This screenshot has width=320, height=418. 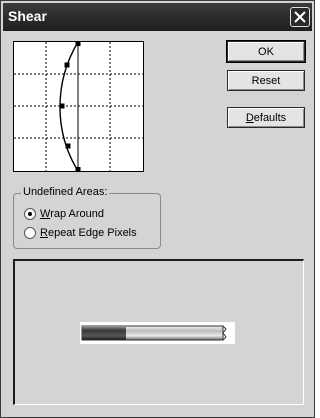 I want to click on wrap-around-label-rest: rap Around, so click(x=77, y=214).